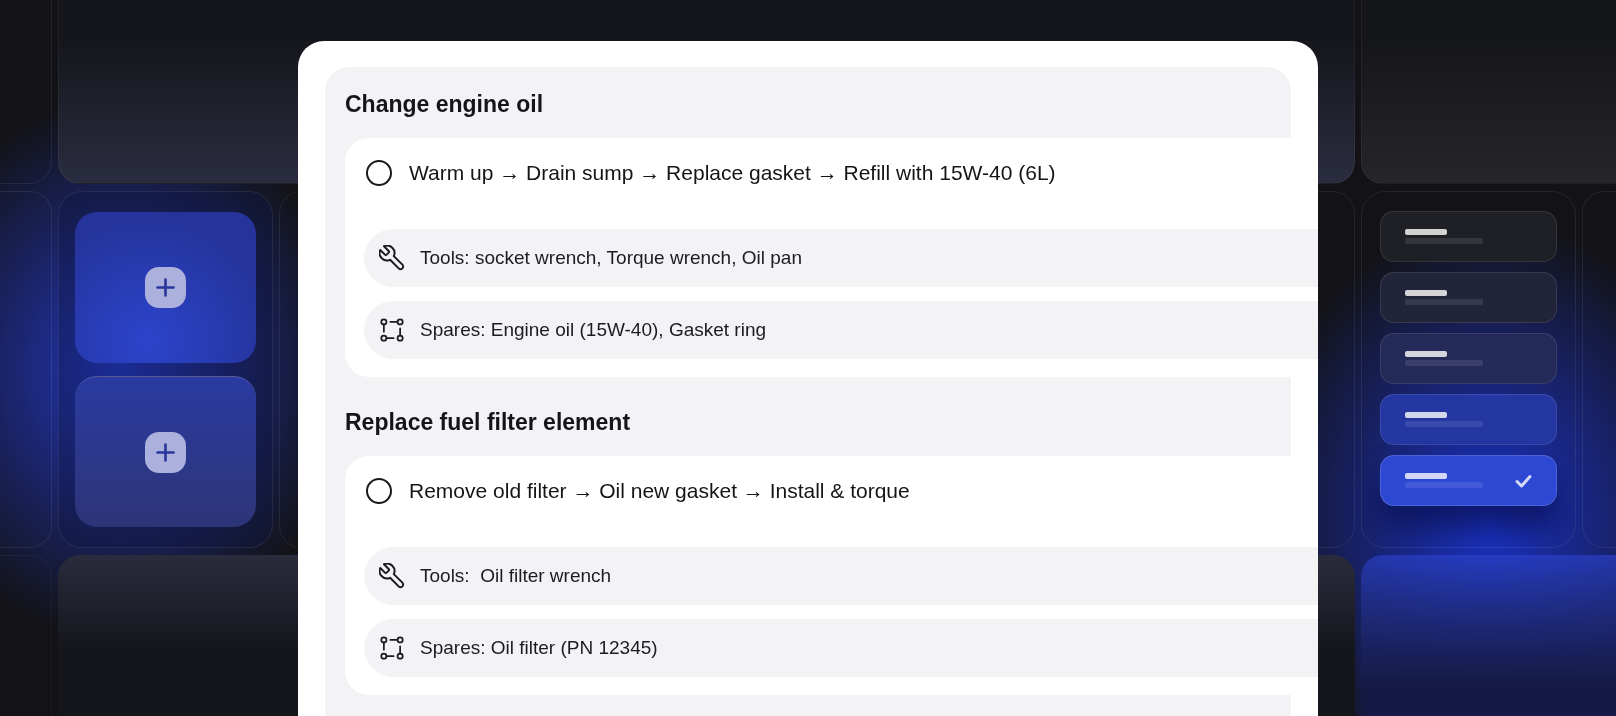  What do you see at coordinates (593, 330) in the screenshot?
I see `detail-text: Spares: Engine oil (15W-40), Gasket ring` at bounding box center [593, 330].